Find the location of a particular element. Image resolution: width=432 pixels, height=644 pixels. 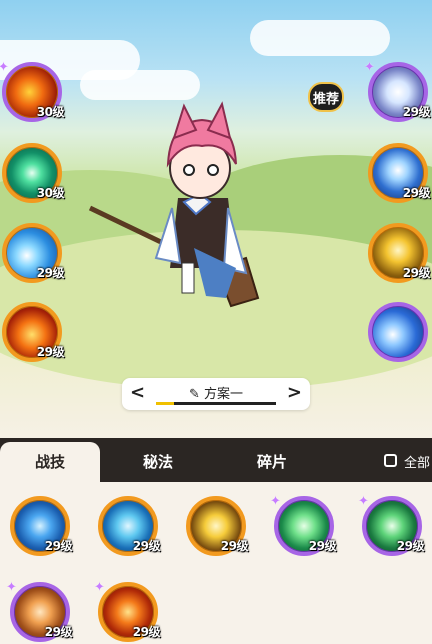

blue-orb-icon is located at coordinates (398, 332).